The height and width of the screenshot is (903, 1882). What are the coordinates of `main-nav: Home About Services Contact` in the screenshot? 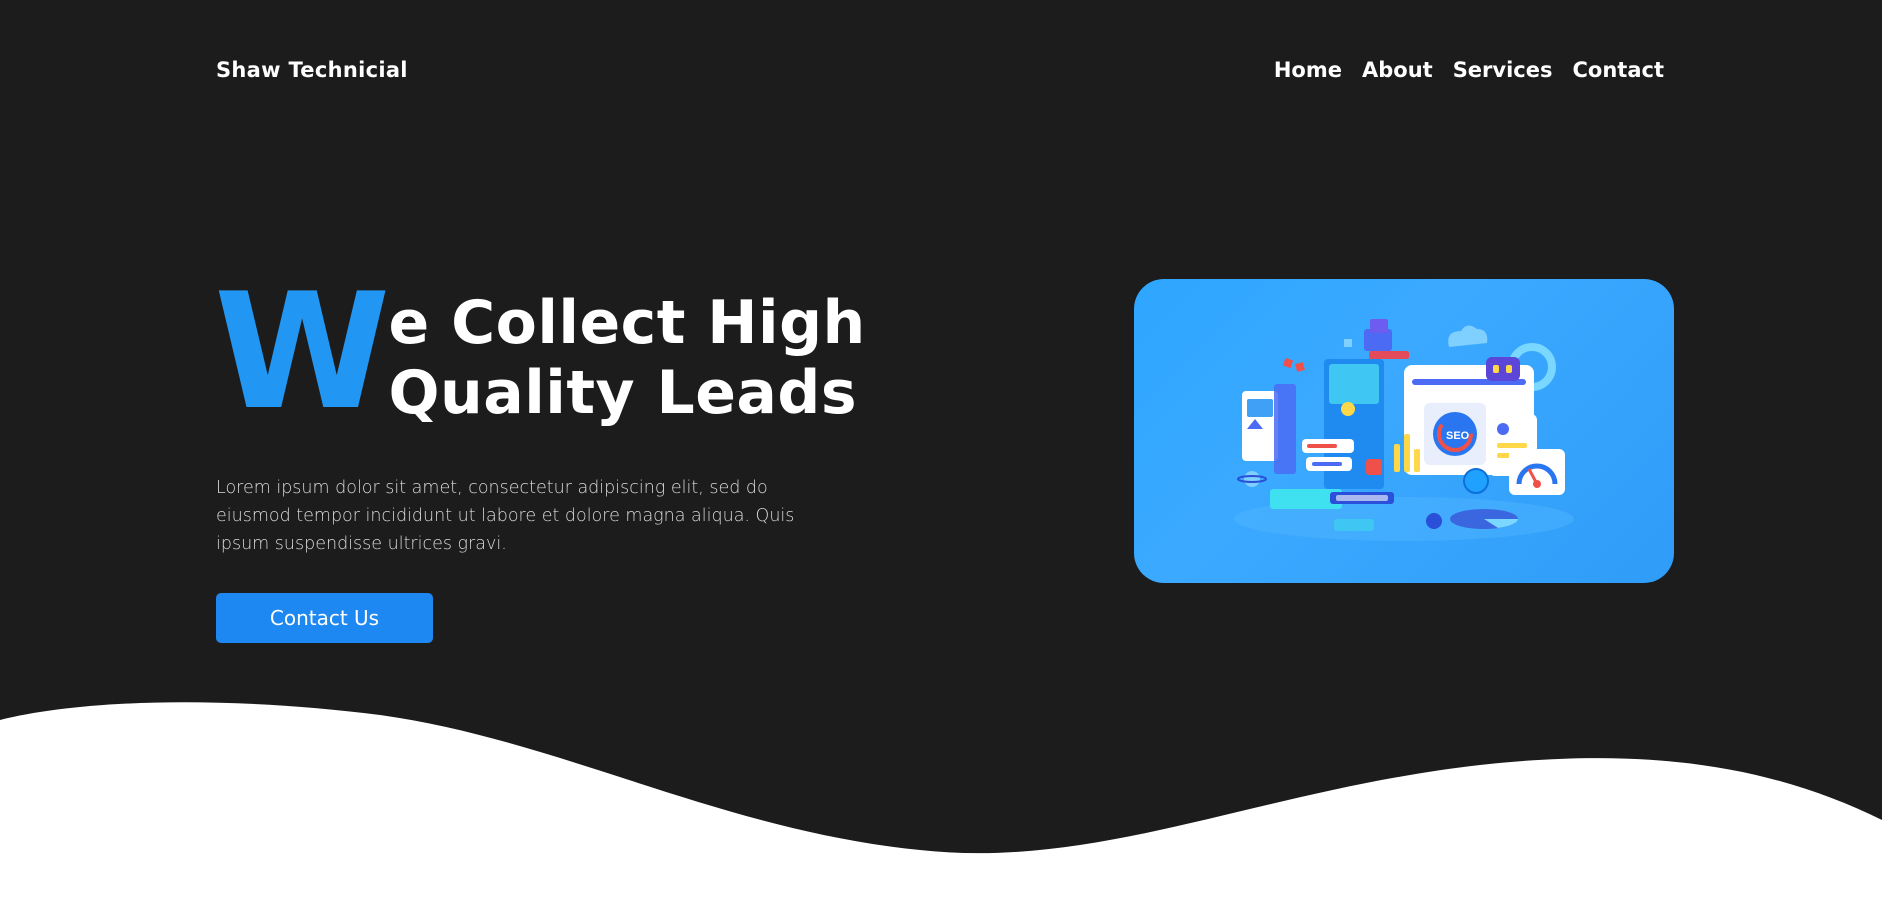 It's located at (1469, 70).